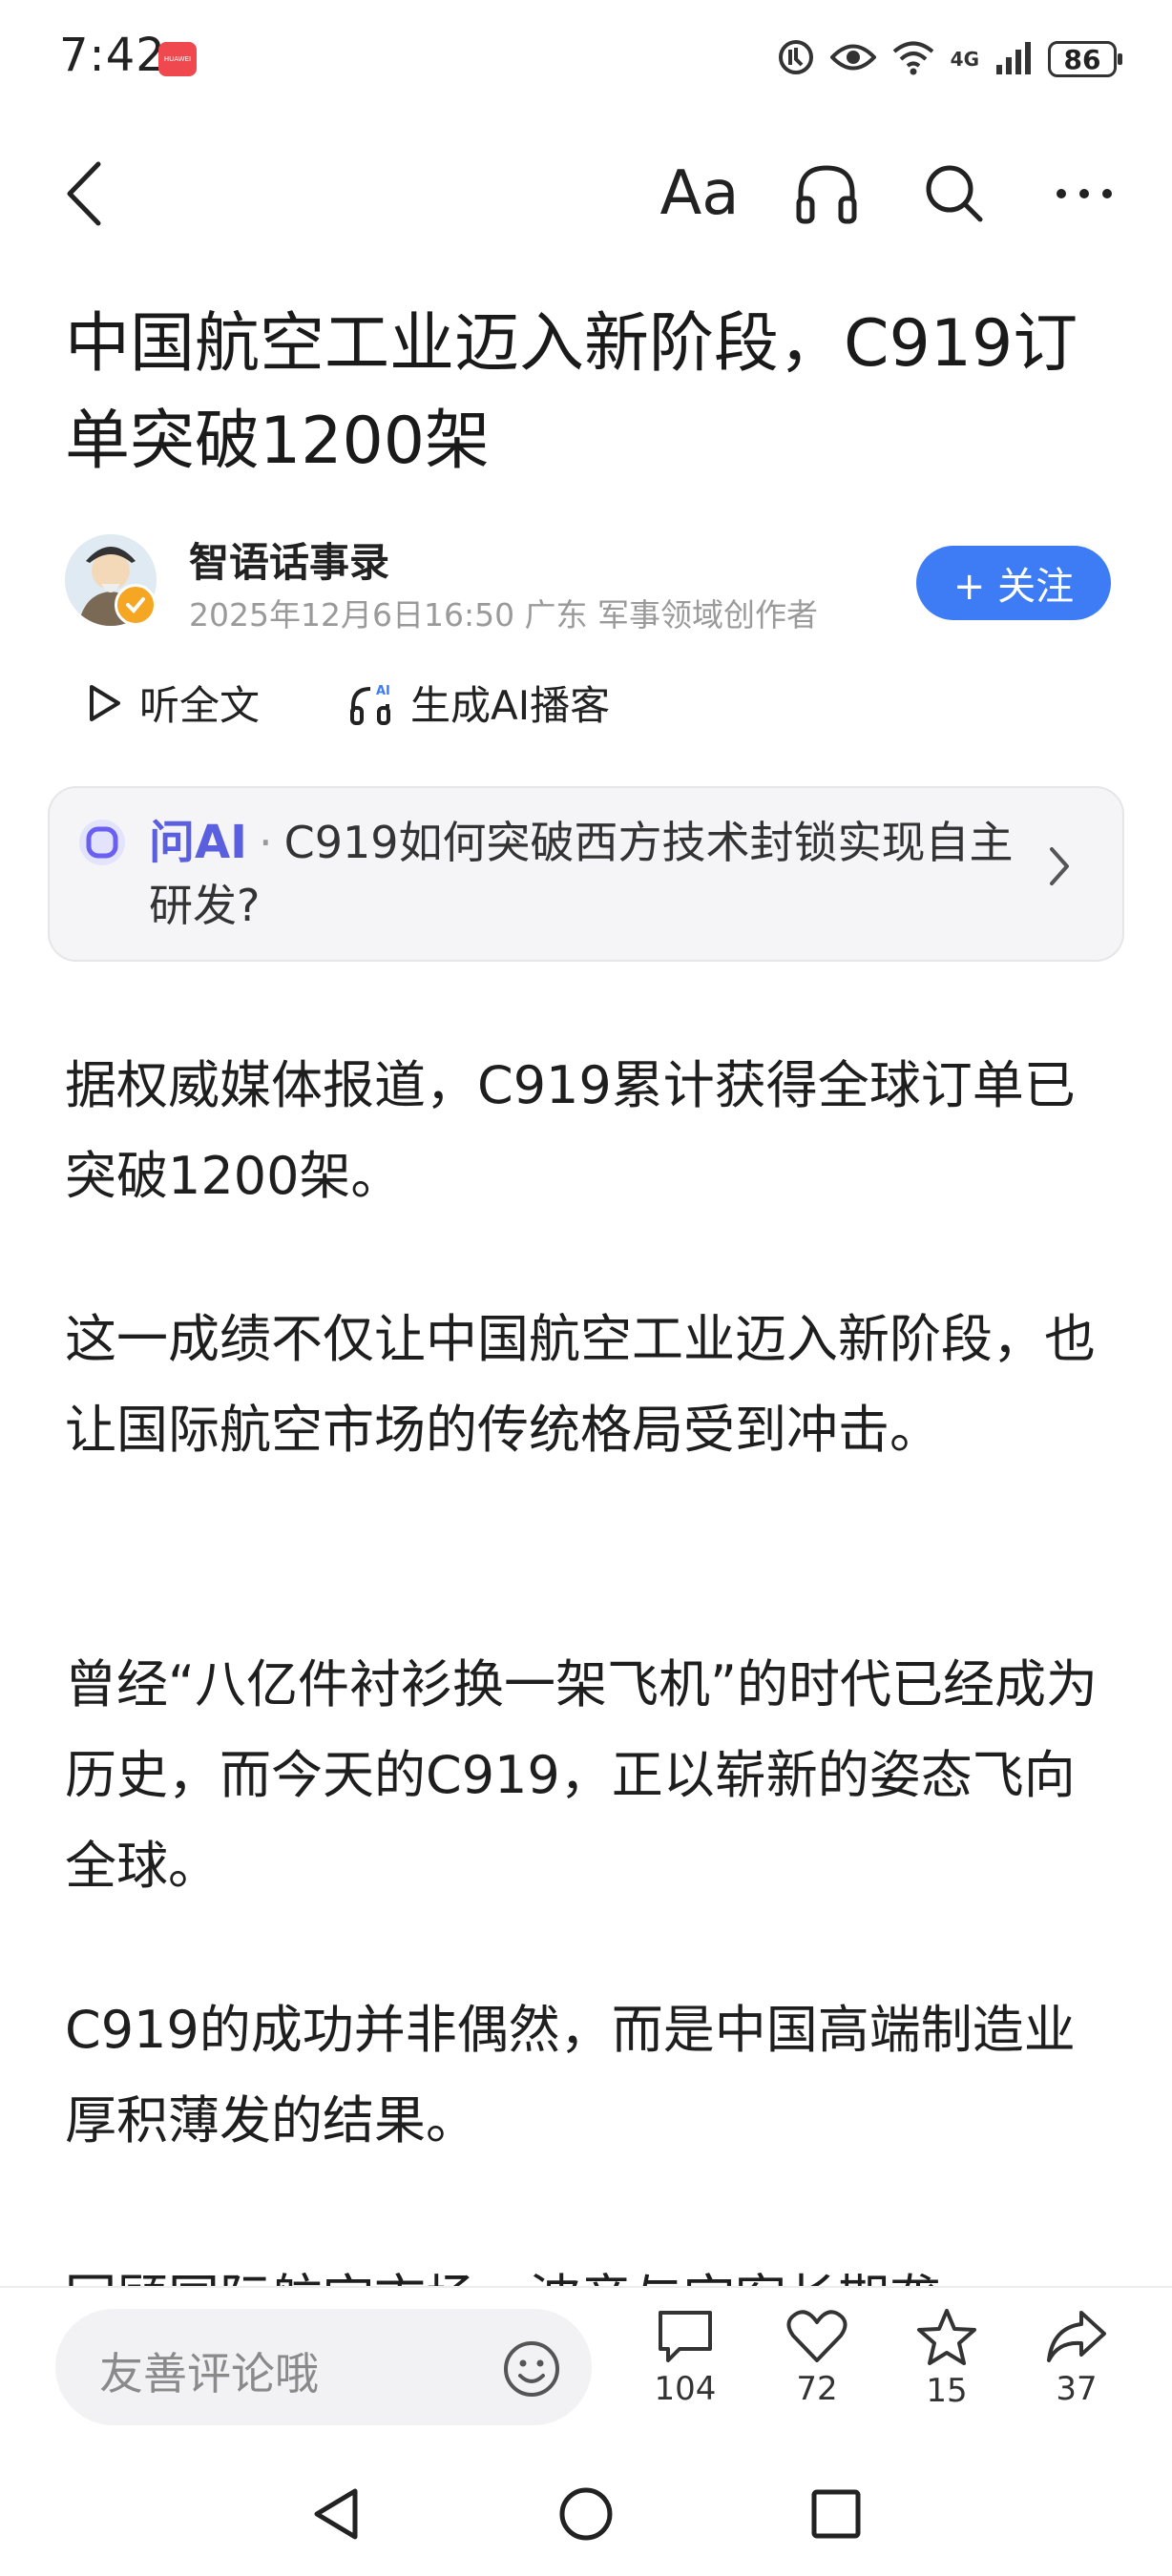 The image size is (1172, 2576). I want to click on font-size-button: Aa, so click(700, 194).